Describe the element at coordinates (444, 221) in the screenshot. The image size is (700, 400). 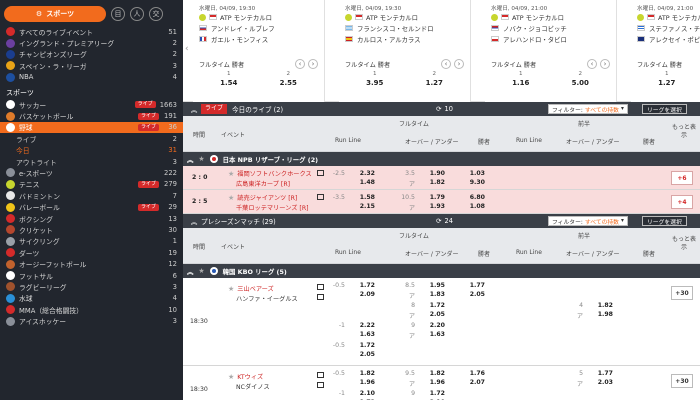
I see `refresh-counter: ⟳ 24` at that location.